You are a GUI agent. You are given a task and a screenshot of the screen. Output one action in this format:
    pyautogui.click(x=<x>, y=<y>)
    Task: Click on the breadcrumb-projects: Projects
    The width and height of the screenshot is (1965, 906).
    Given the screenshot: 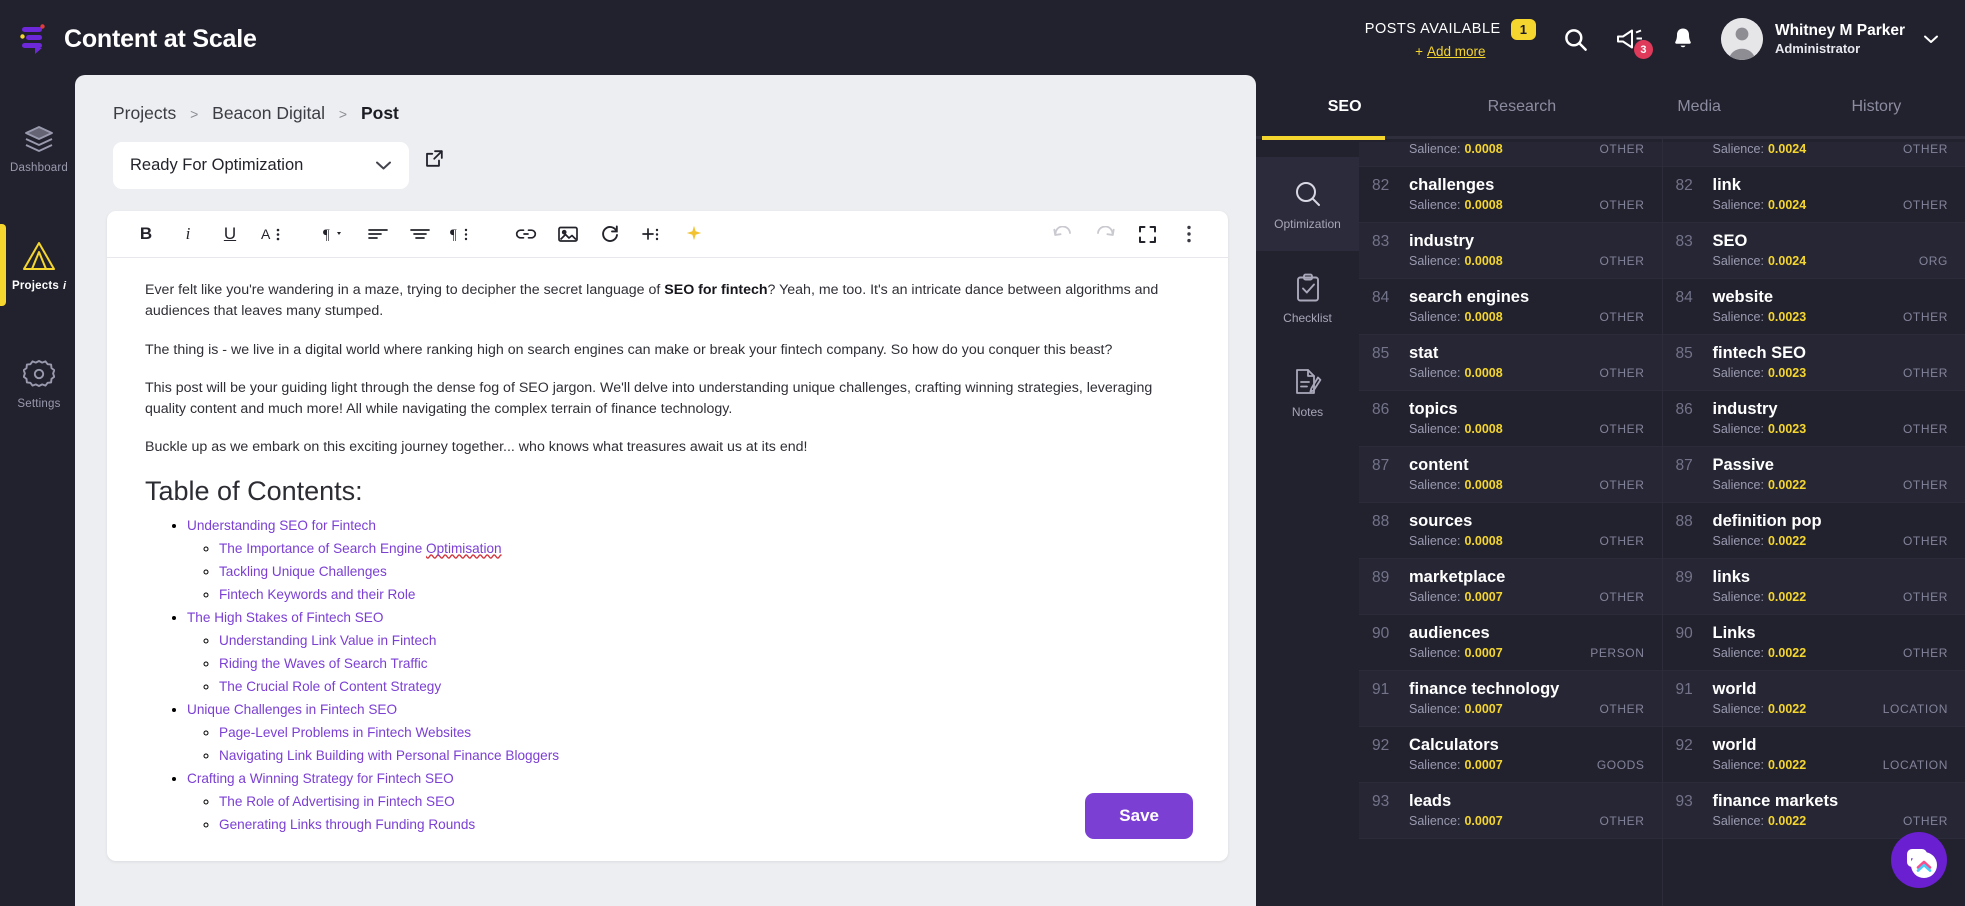 What is the action you would take?
    pyautogui.click(x=144, y=113)
    